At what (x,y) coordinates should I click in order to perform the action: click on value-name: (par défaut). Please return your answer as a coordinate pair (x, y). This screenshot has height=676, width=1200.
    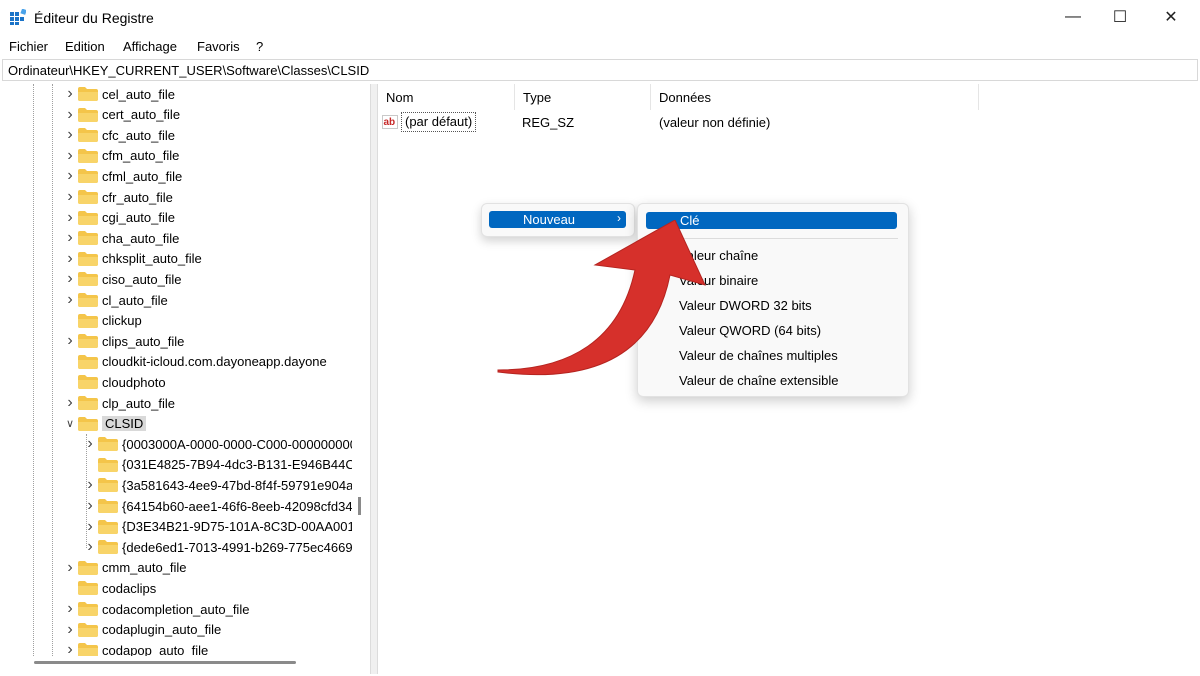
    Looking at the image, I should click on (439, 122).